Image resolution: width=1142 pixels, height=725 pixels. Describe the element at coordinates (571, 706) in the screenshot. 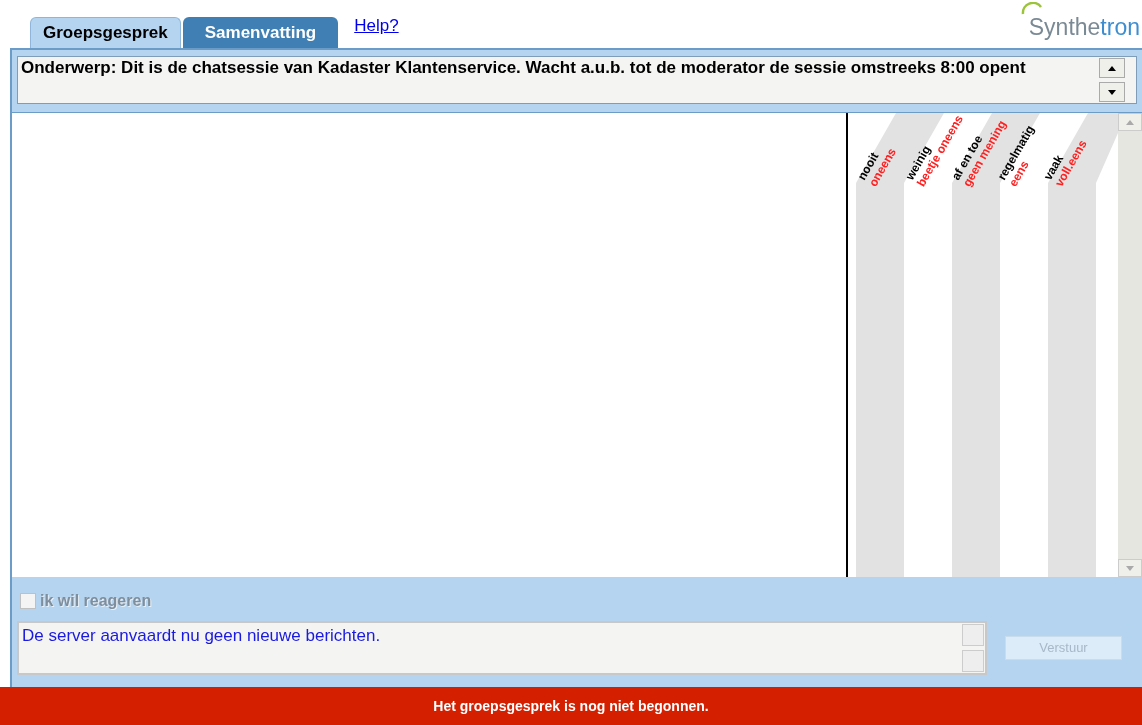

I see `status-bar: Het groepsgesprek is nog niet begonnen.` at that location.